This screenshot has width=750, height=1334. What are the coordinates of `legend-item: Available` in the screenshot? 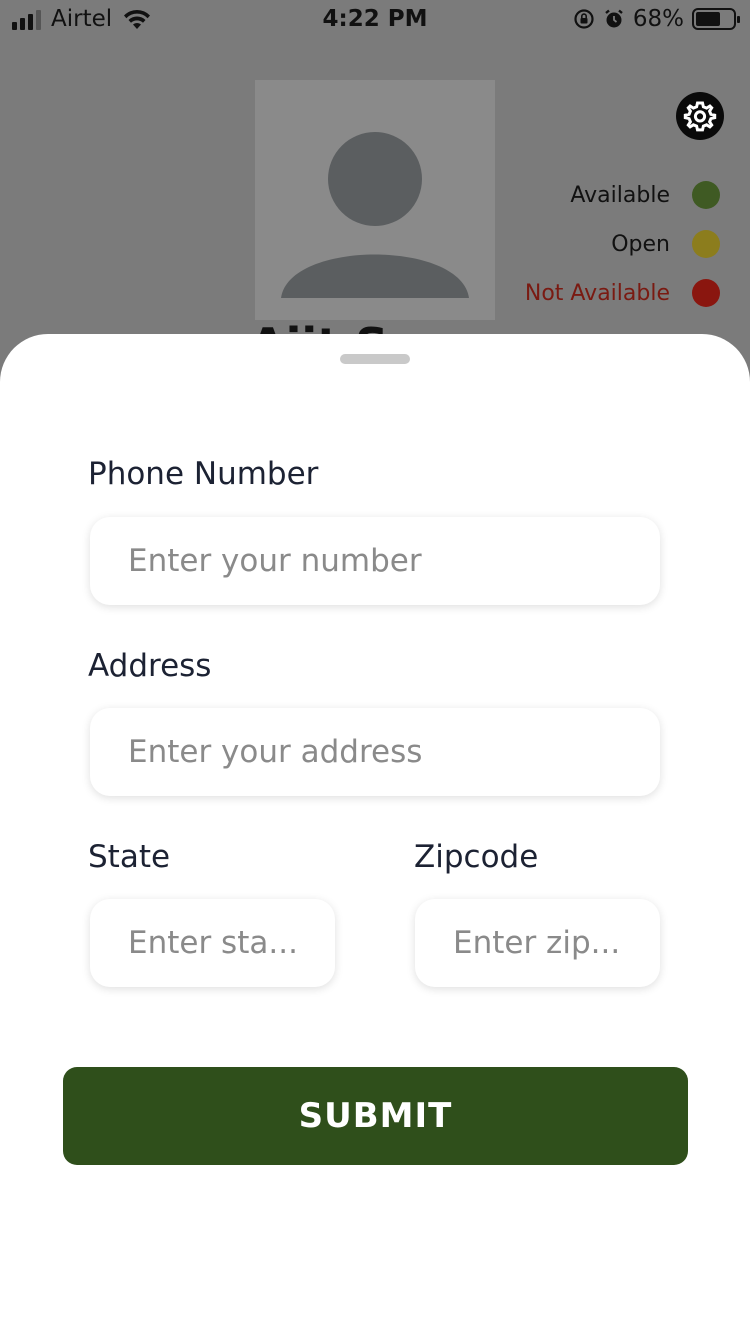 It's located at (590, 195).